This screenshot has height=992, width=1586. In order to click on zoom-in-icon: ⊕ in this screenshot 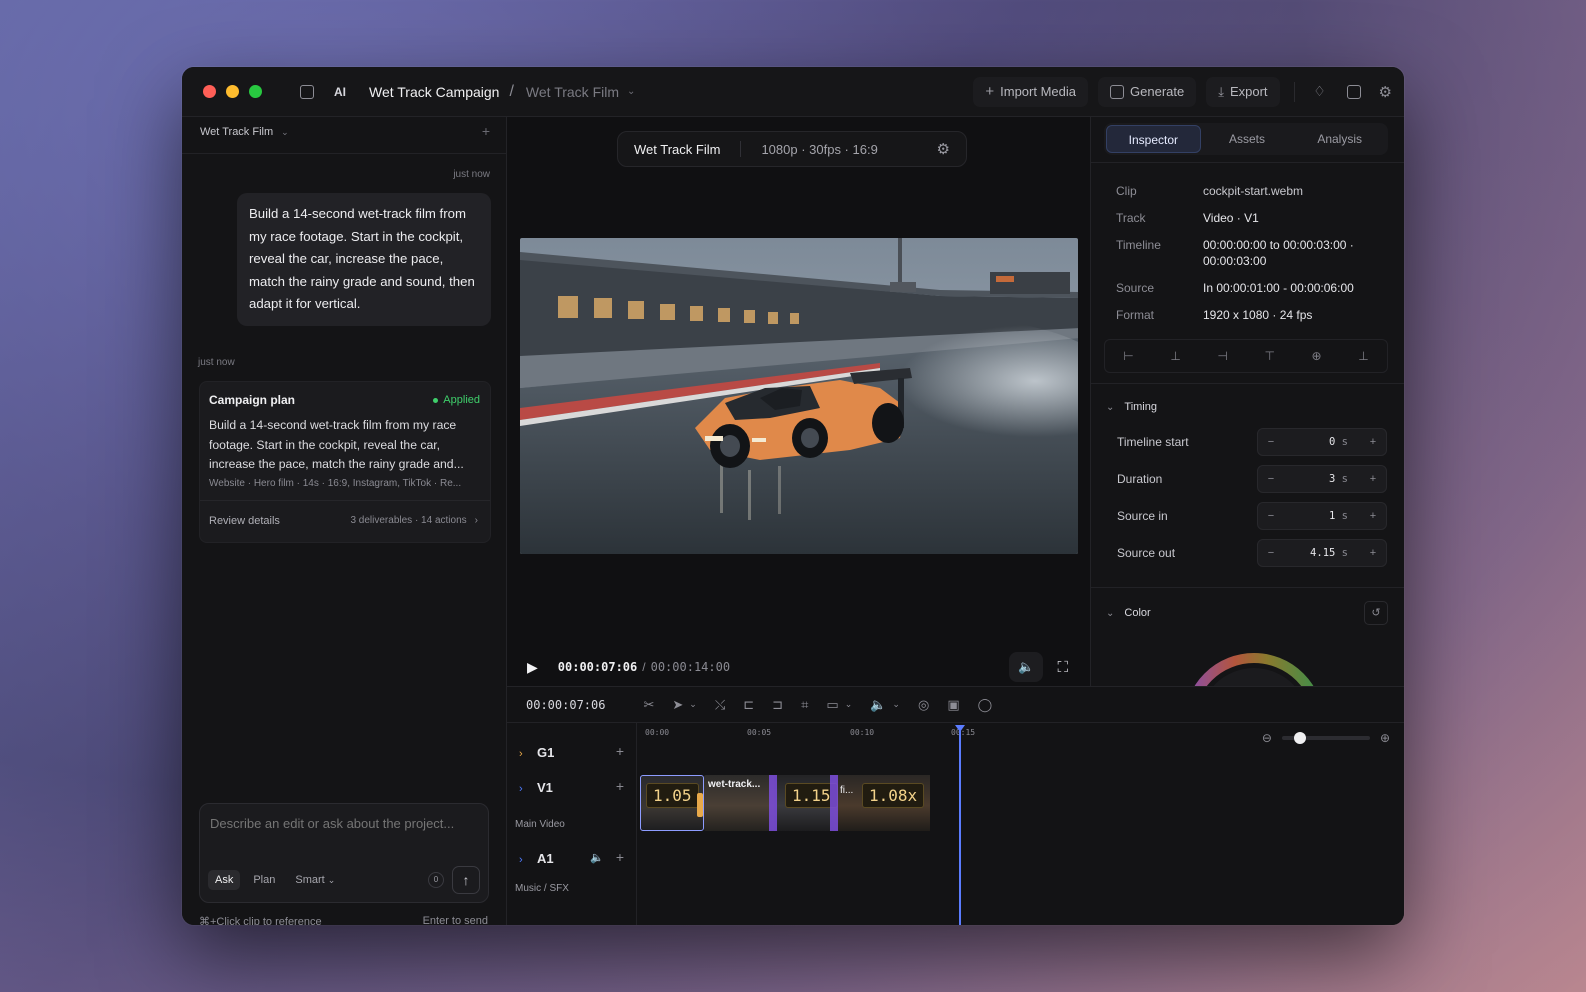, I will do `click(1385, 738)`.